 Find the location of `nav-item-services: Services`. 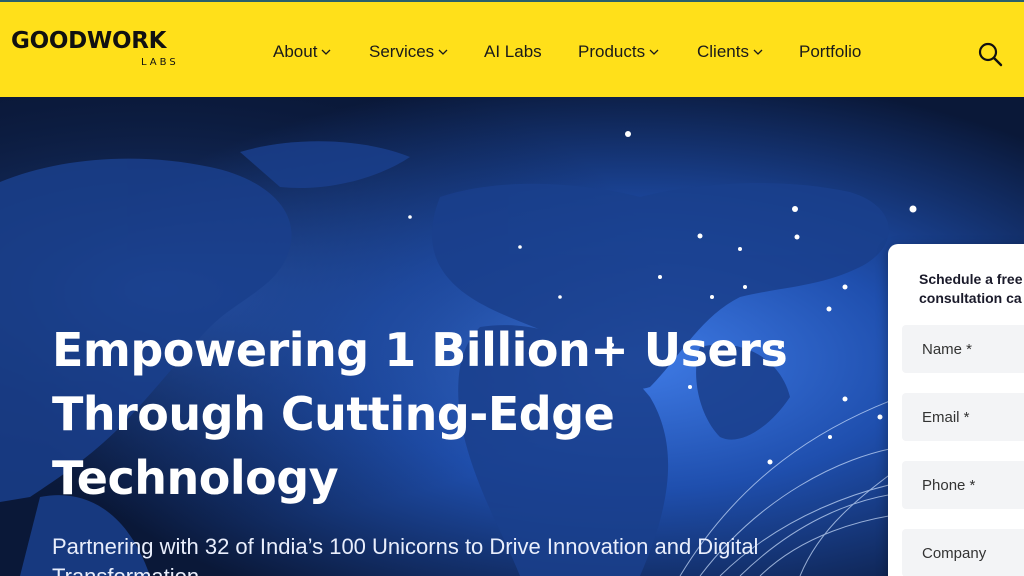

nav-item-services: Services is located at coordinates (408, 52).